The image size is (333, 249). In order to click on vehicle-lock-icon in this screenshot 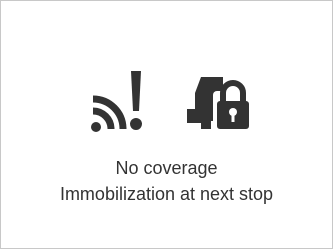, I will do `click(220, 104)`.